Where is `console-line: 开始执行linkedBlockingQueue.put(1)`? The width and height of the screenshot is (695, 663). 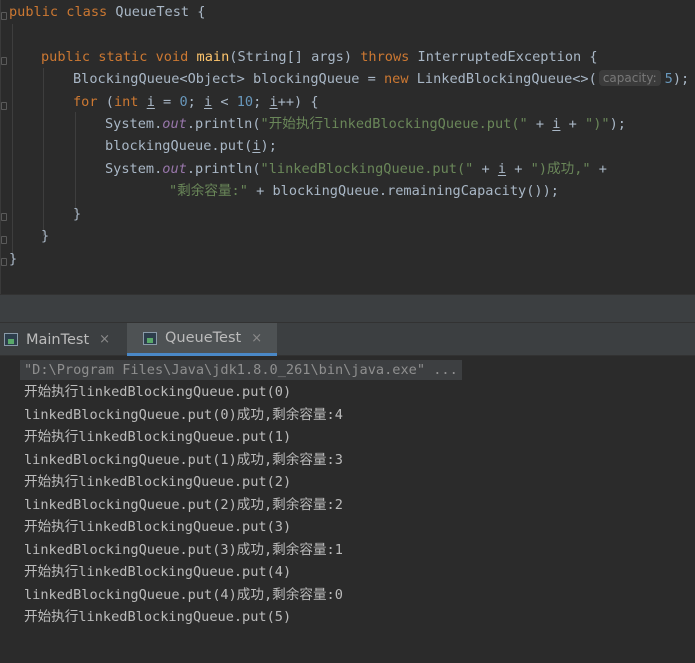 console-line: 开始执行linkedBlockingQueue.put(1) is located at coordinates (158, 437).